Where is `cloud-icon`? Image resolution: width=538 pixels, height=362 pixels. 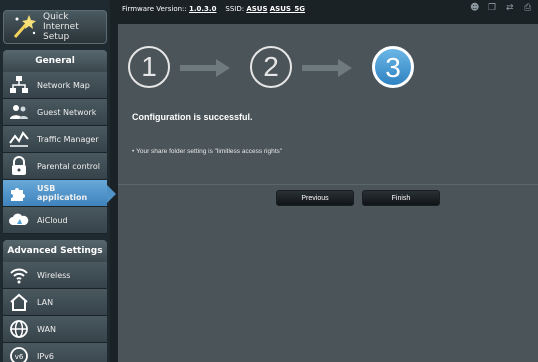
cloud-icon is located at coordinates (19, 220).